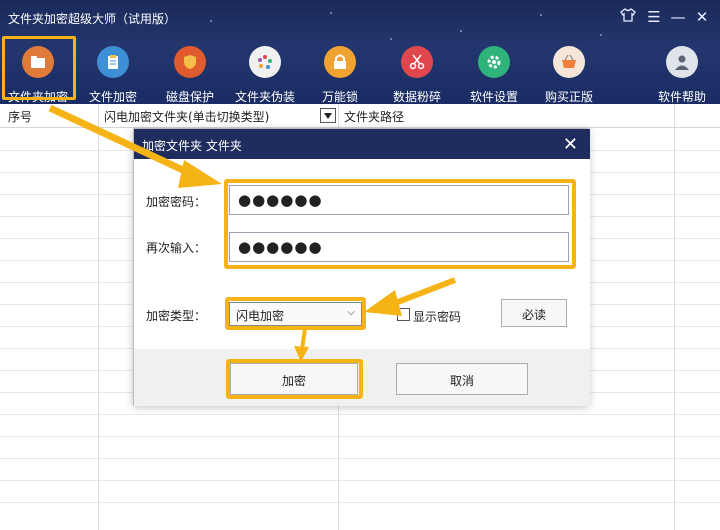  I want to click on arrow-to-type-select, so click(422, 292).